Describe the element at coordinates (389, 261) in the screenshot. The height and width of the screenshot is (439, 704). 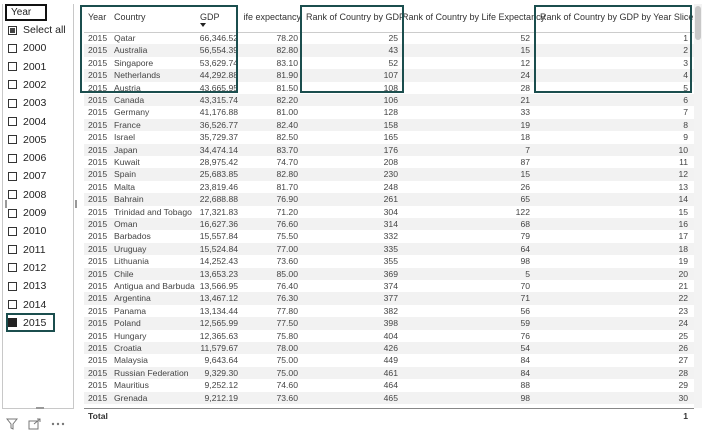
I see `table-row: 2015 Lithuania 14,252.43 73.60 355 98 19` at that location.